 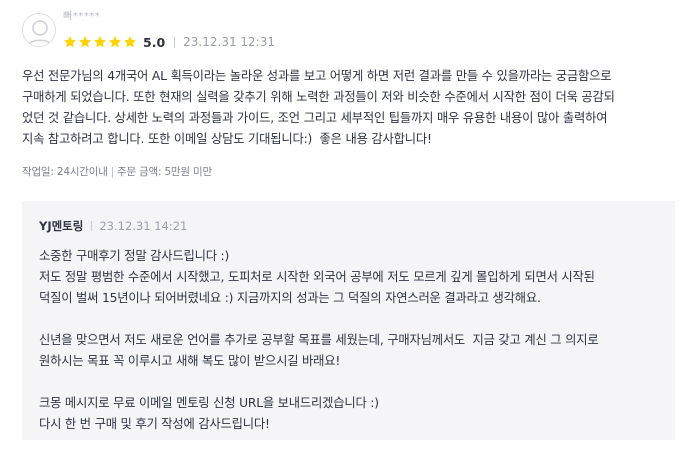 I want to click on reply-author: YJ멘토링, so click(x=61, y=226).